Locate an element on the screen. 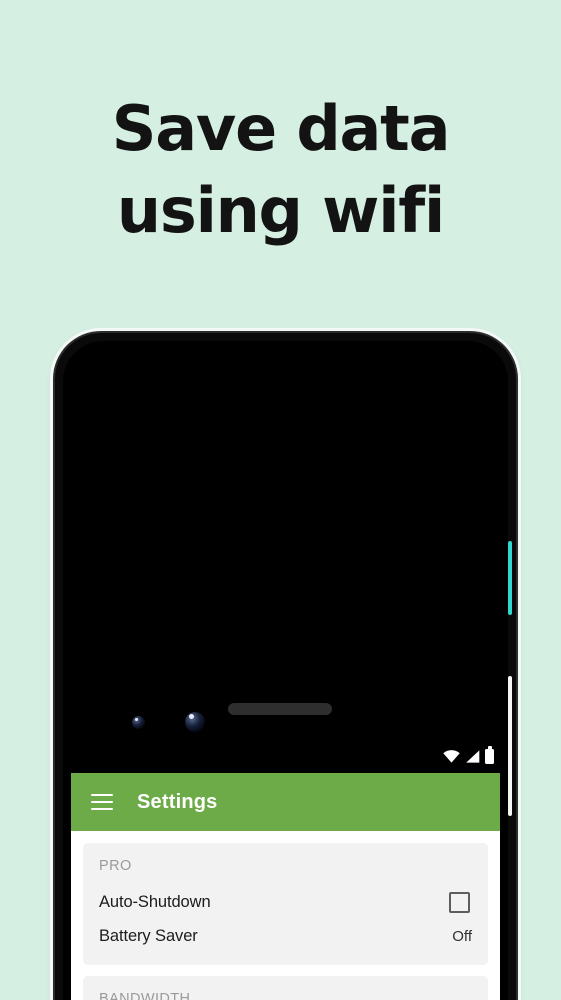 Image resolution: width=561 pixels, height=1000 pixels. settings-section-pro: PRO Auto-Shutdown Battery Saver Off is located at coordinates (285, 904).